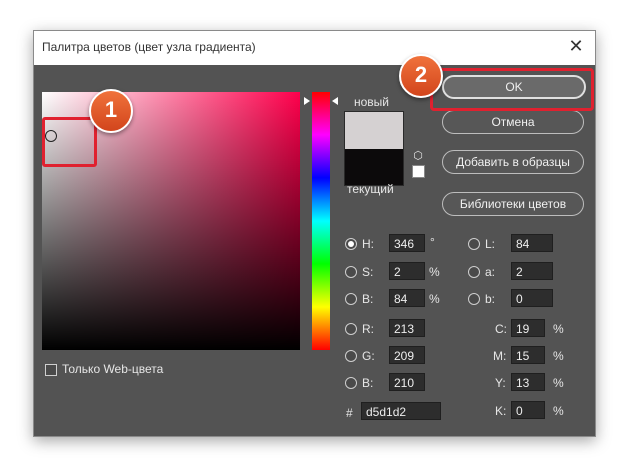 Image resolution: width=626 pixels, height=468 pixels. What do you see at coordinates (474, 272) in the screenshot?
I see `radio-a` at bounding box center [474, 272].